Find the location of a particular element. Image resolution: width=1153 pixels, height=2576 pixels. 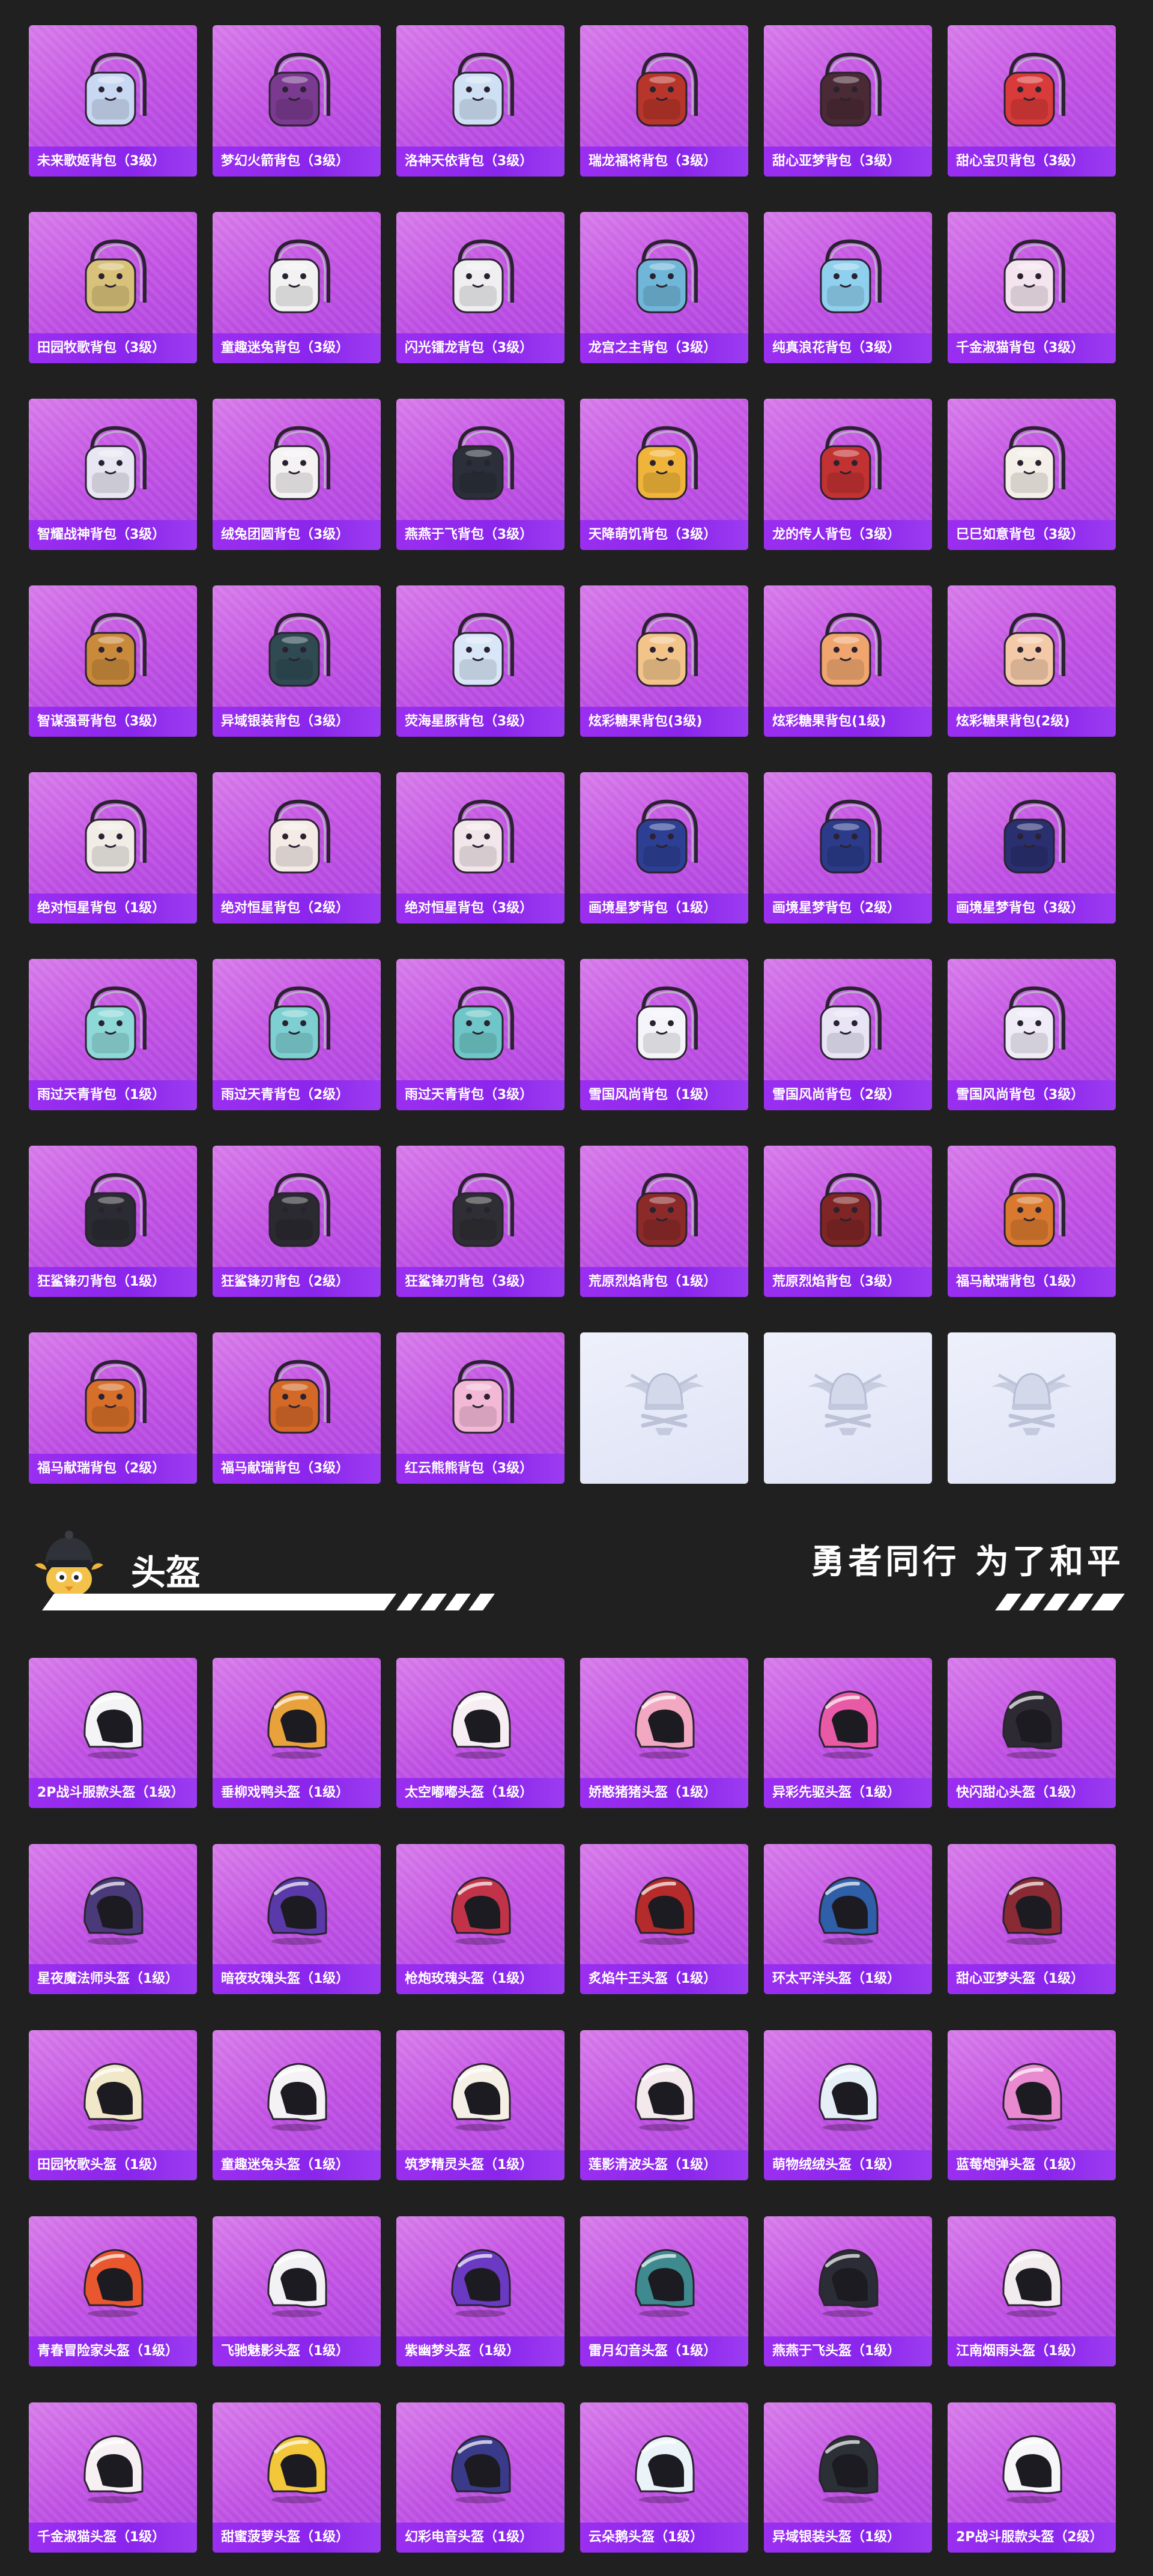

backpack-card: 智谋强哥背包（3级） is located at coordinates (113, 661).